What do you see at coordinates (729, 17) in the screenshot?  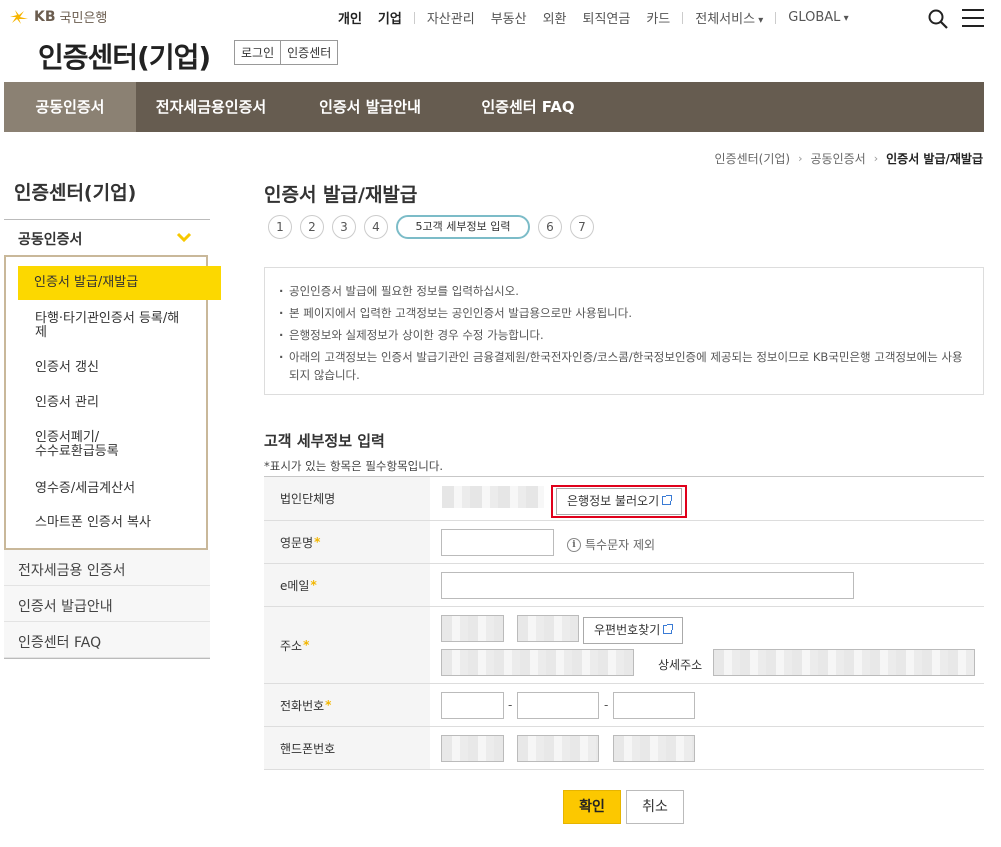 I see `nav-all-services: 전체서비스` at bounding box center [729, 17].